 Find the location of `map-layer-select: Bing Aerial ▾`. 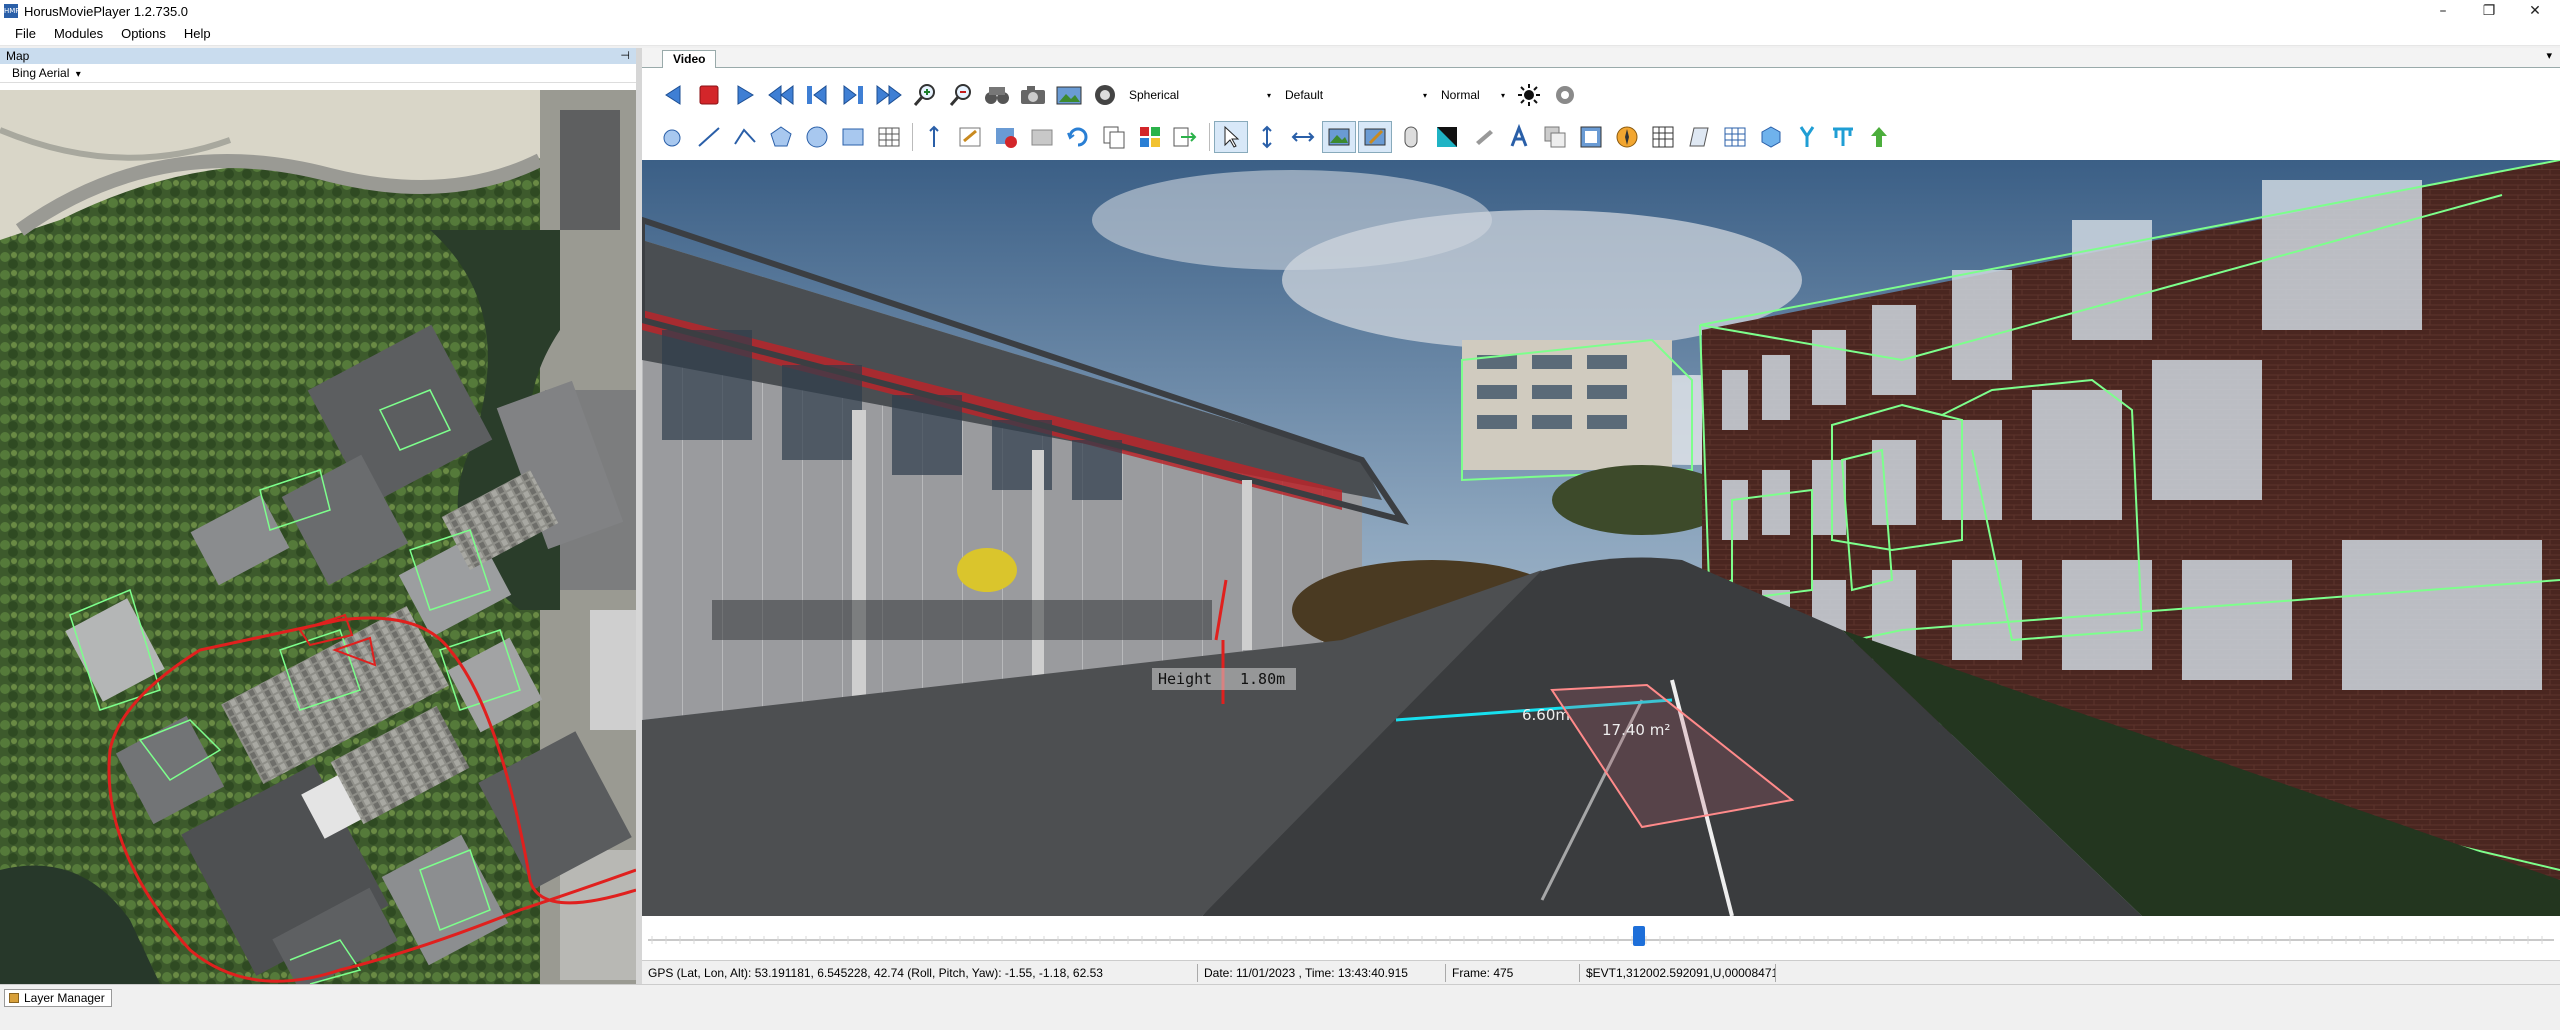

map-layer-select: Bing Aerial ▾ is located at coordinates (318, 73).